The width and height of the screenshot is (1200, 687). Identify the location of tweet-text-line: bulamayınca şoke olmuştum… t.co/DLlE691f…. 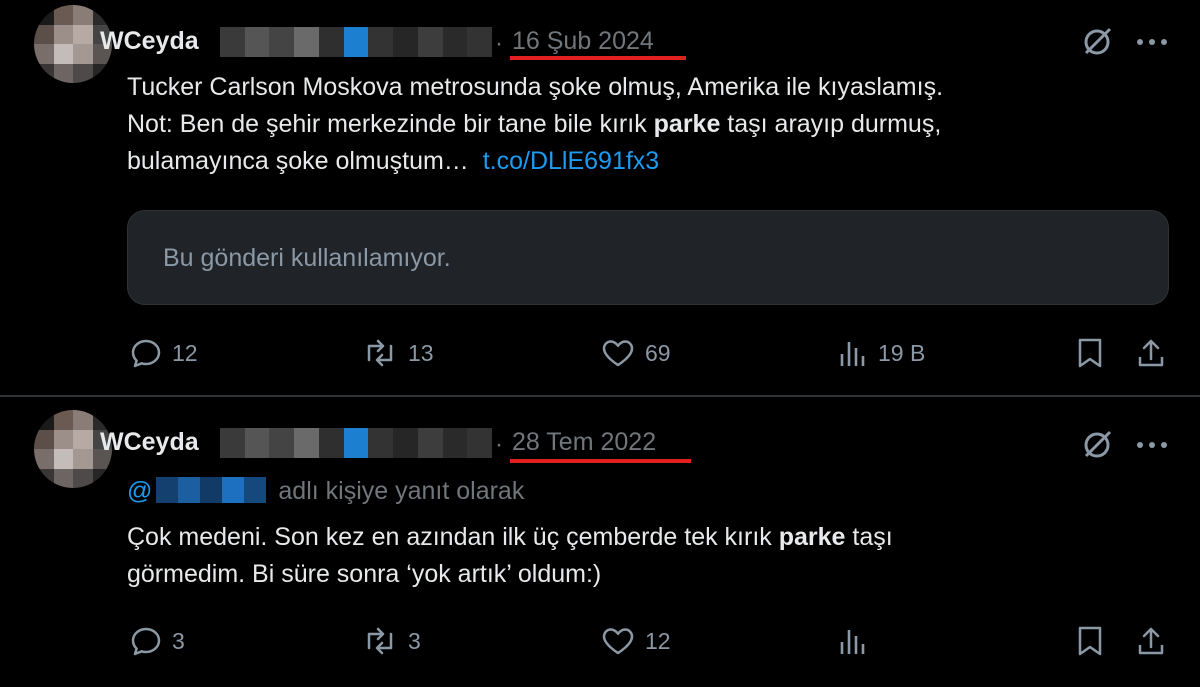
(393, 161).